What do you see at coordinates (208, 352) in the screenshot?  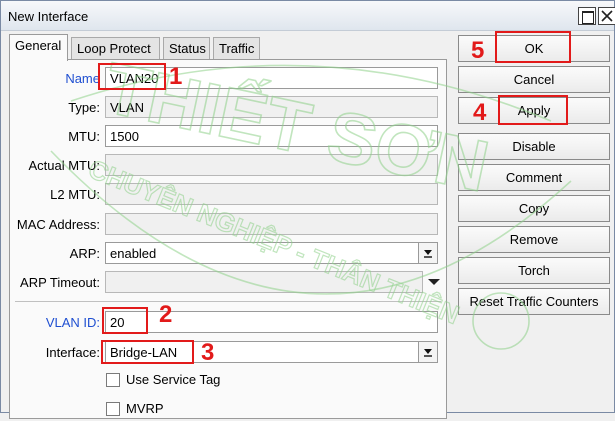 I see `annotation-number-3: 3` at bounding box center [208, 352].